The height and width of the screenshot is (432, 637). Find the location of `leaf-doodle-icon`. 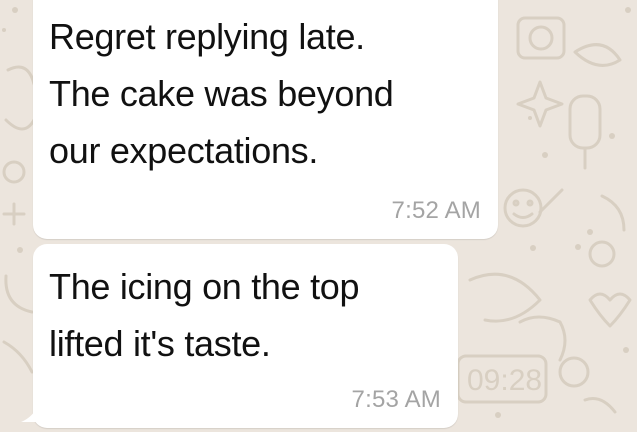

leaf-doodle-icon is located at coordinates (597, 55).